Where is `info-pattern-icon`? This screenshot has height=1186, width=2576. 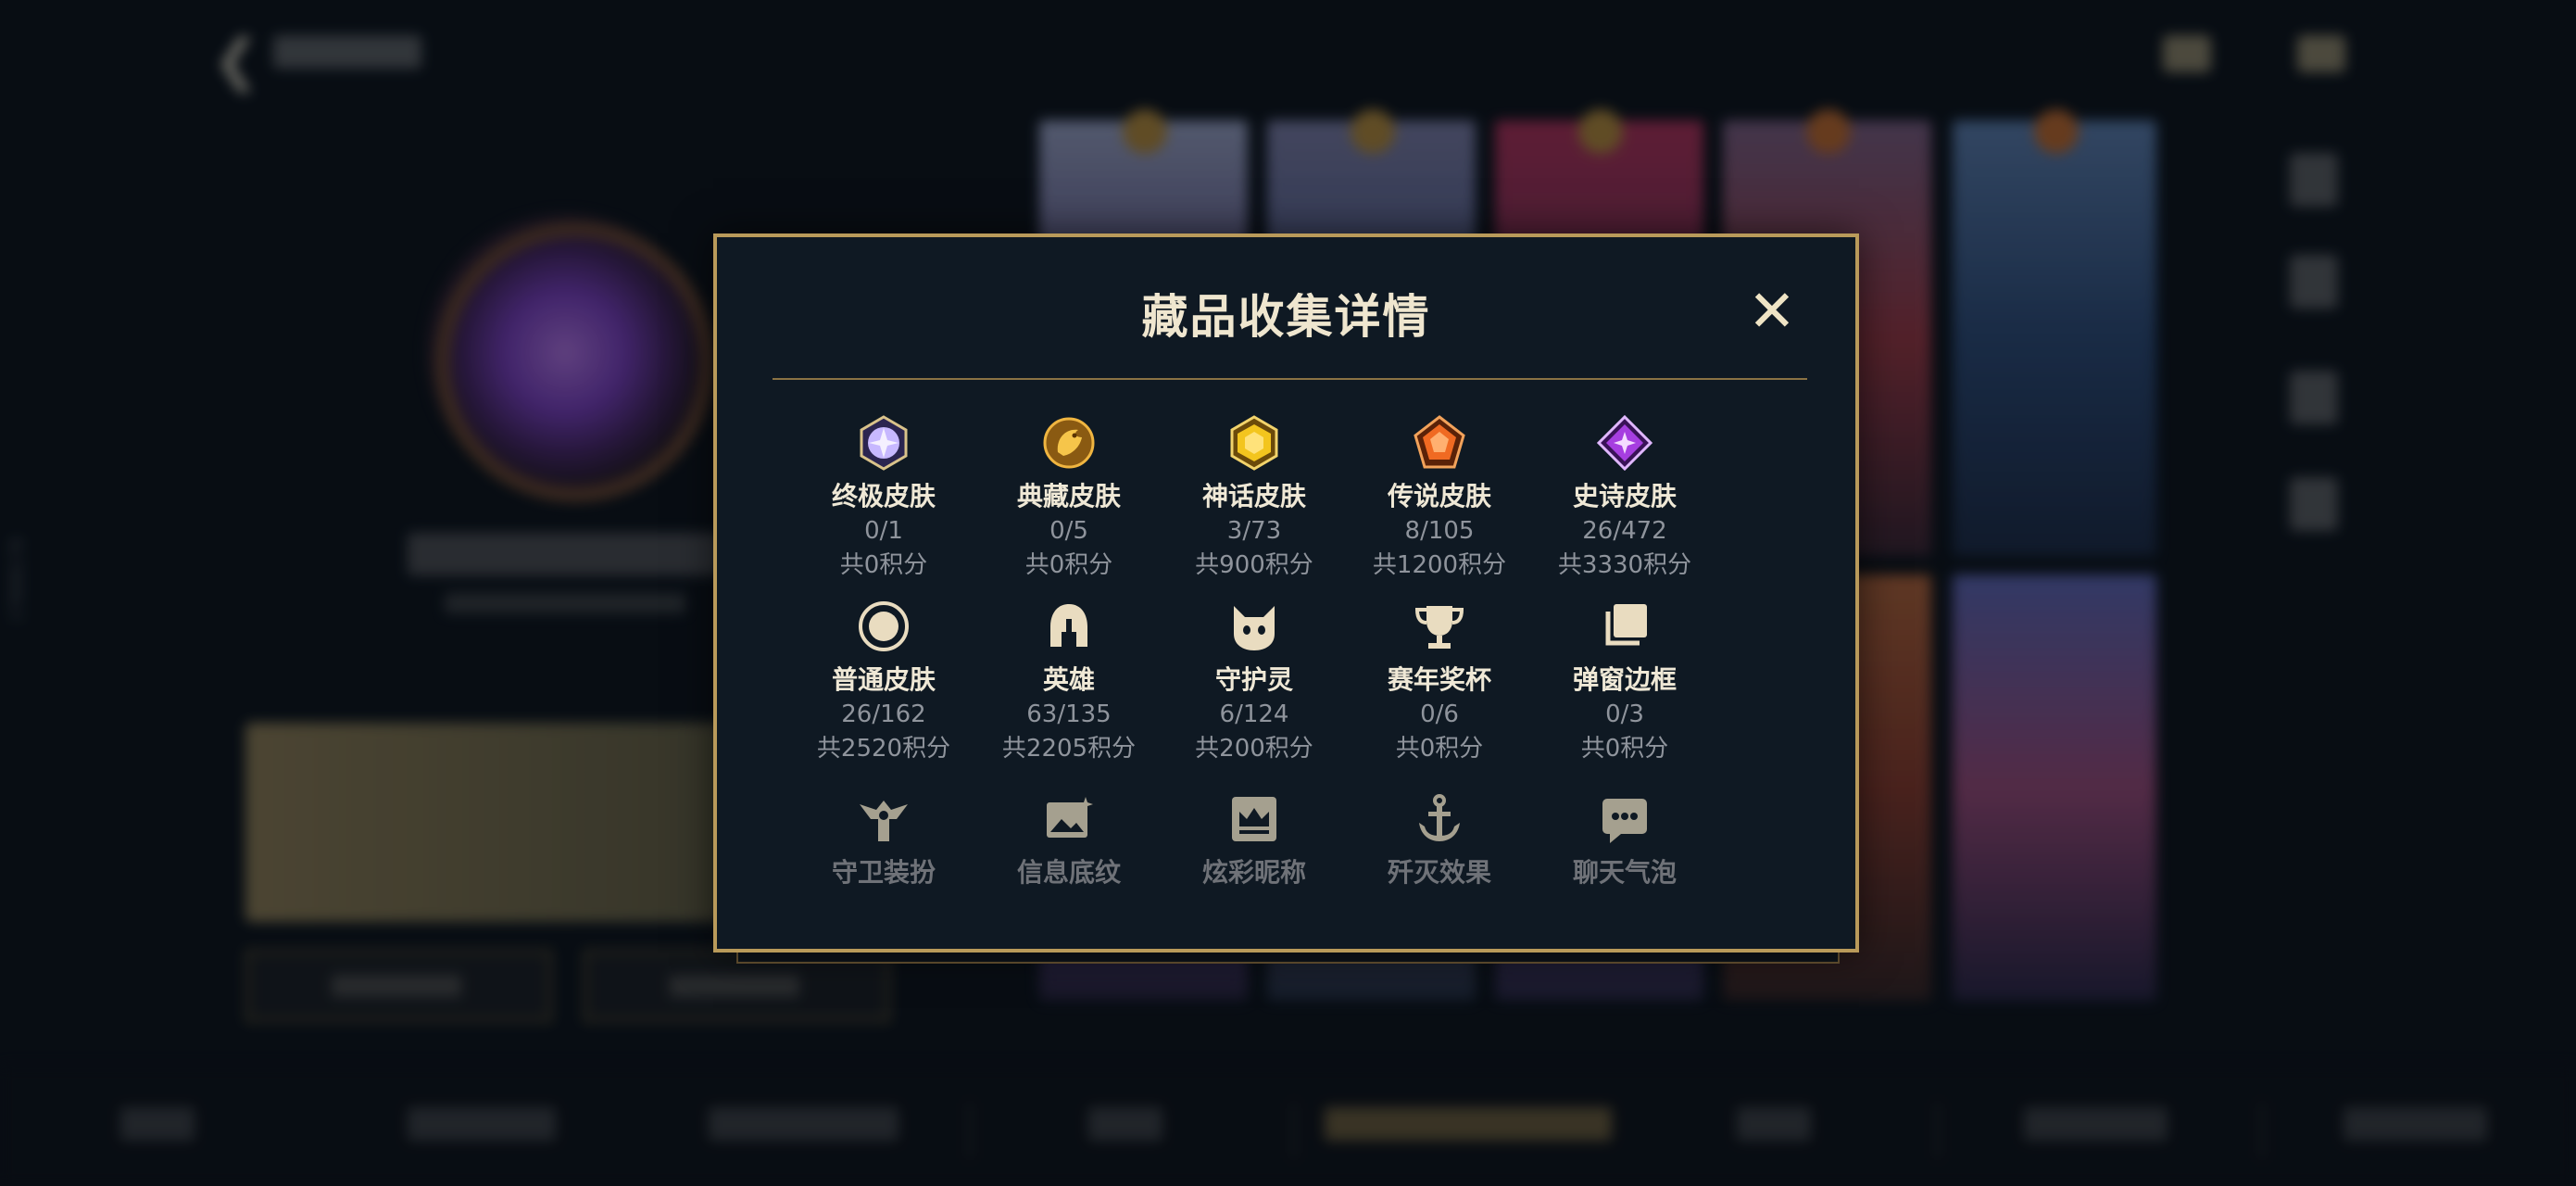 info-pattern-icon is located at coordinates (1070, 817).